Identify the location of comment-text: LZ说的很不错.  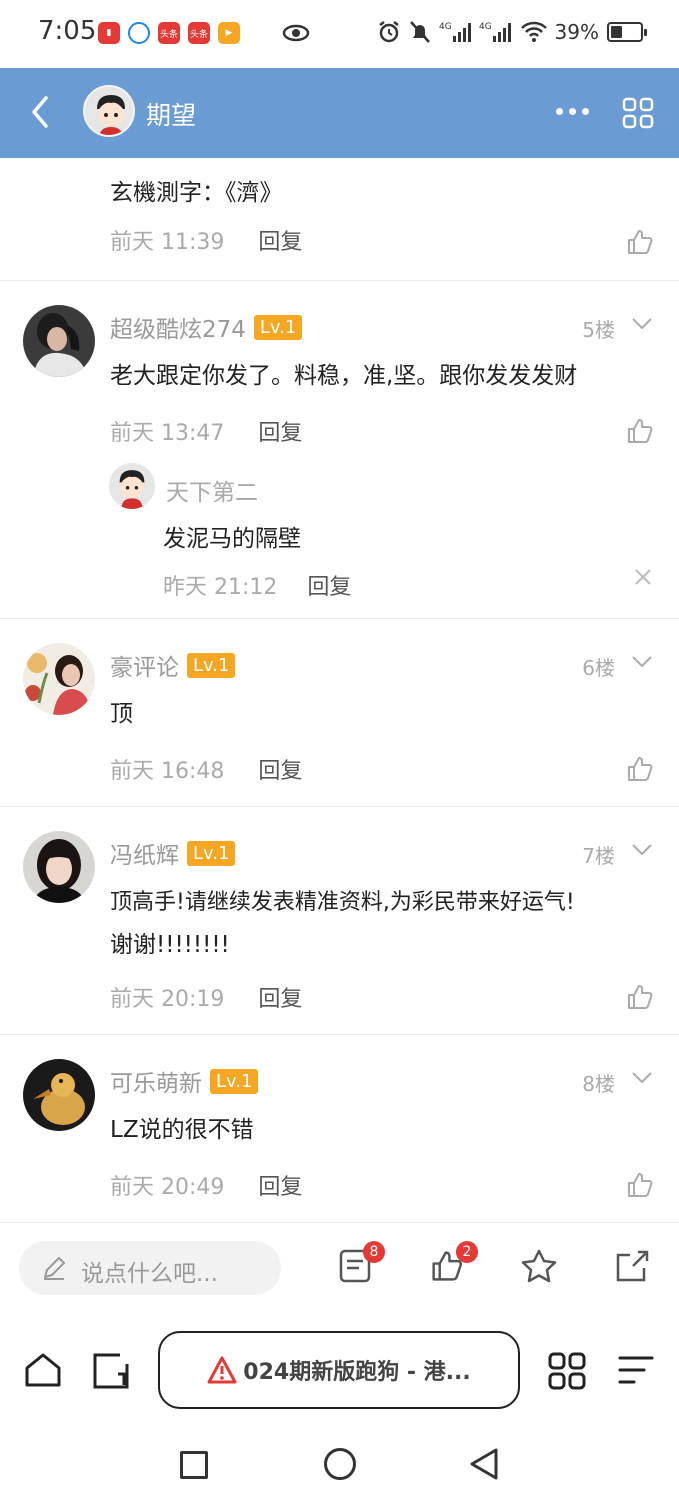
(182, 1130).